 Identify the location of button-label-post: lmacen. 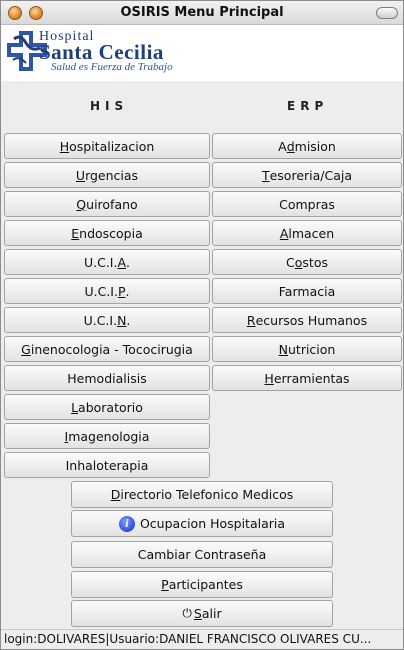
(311, 233).